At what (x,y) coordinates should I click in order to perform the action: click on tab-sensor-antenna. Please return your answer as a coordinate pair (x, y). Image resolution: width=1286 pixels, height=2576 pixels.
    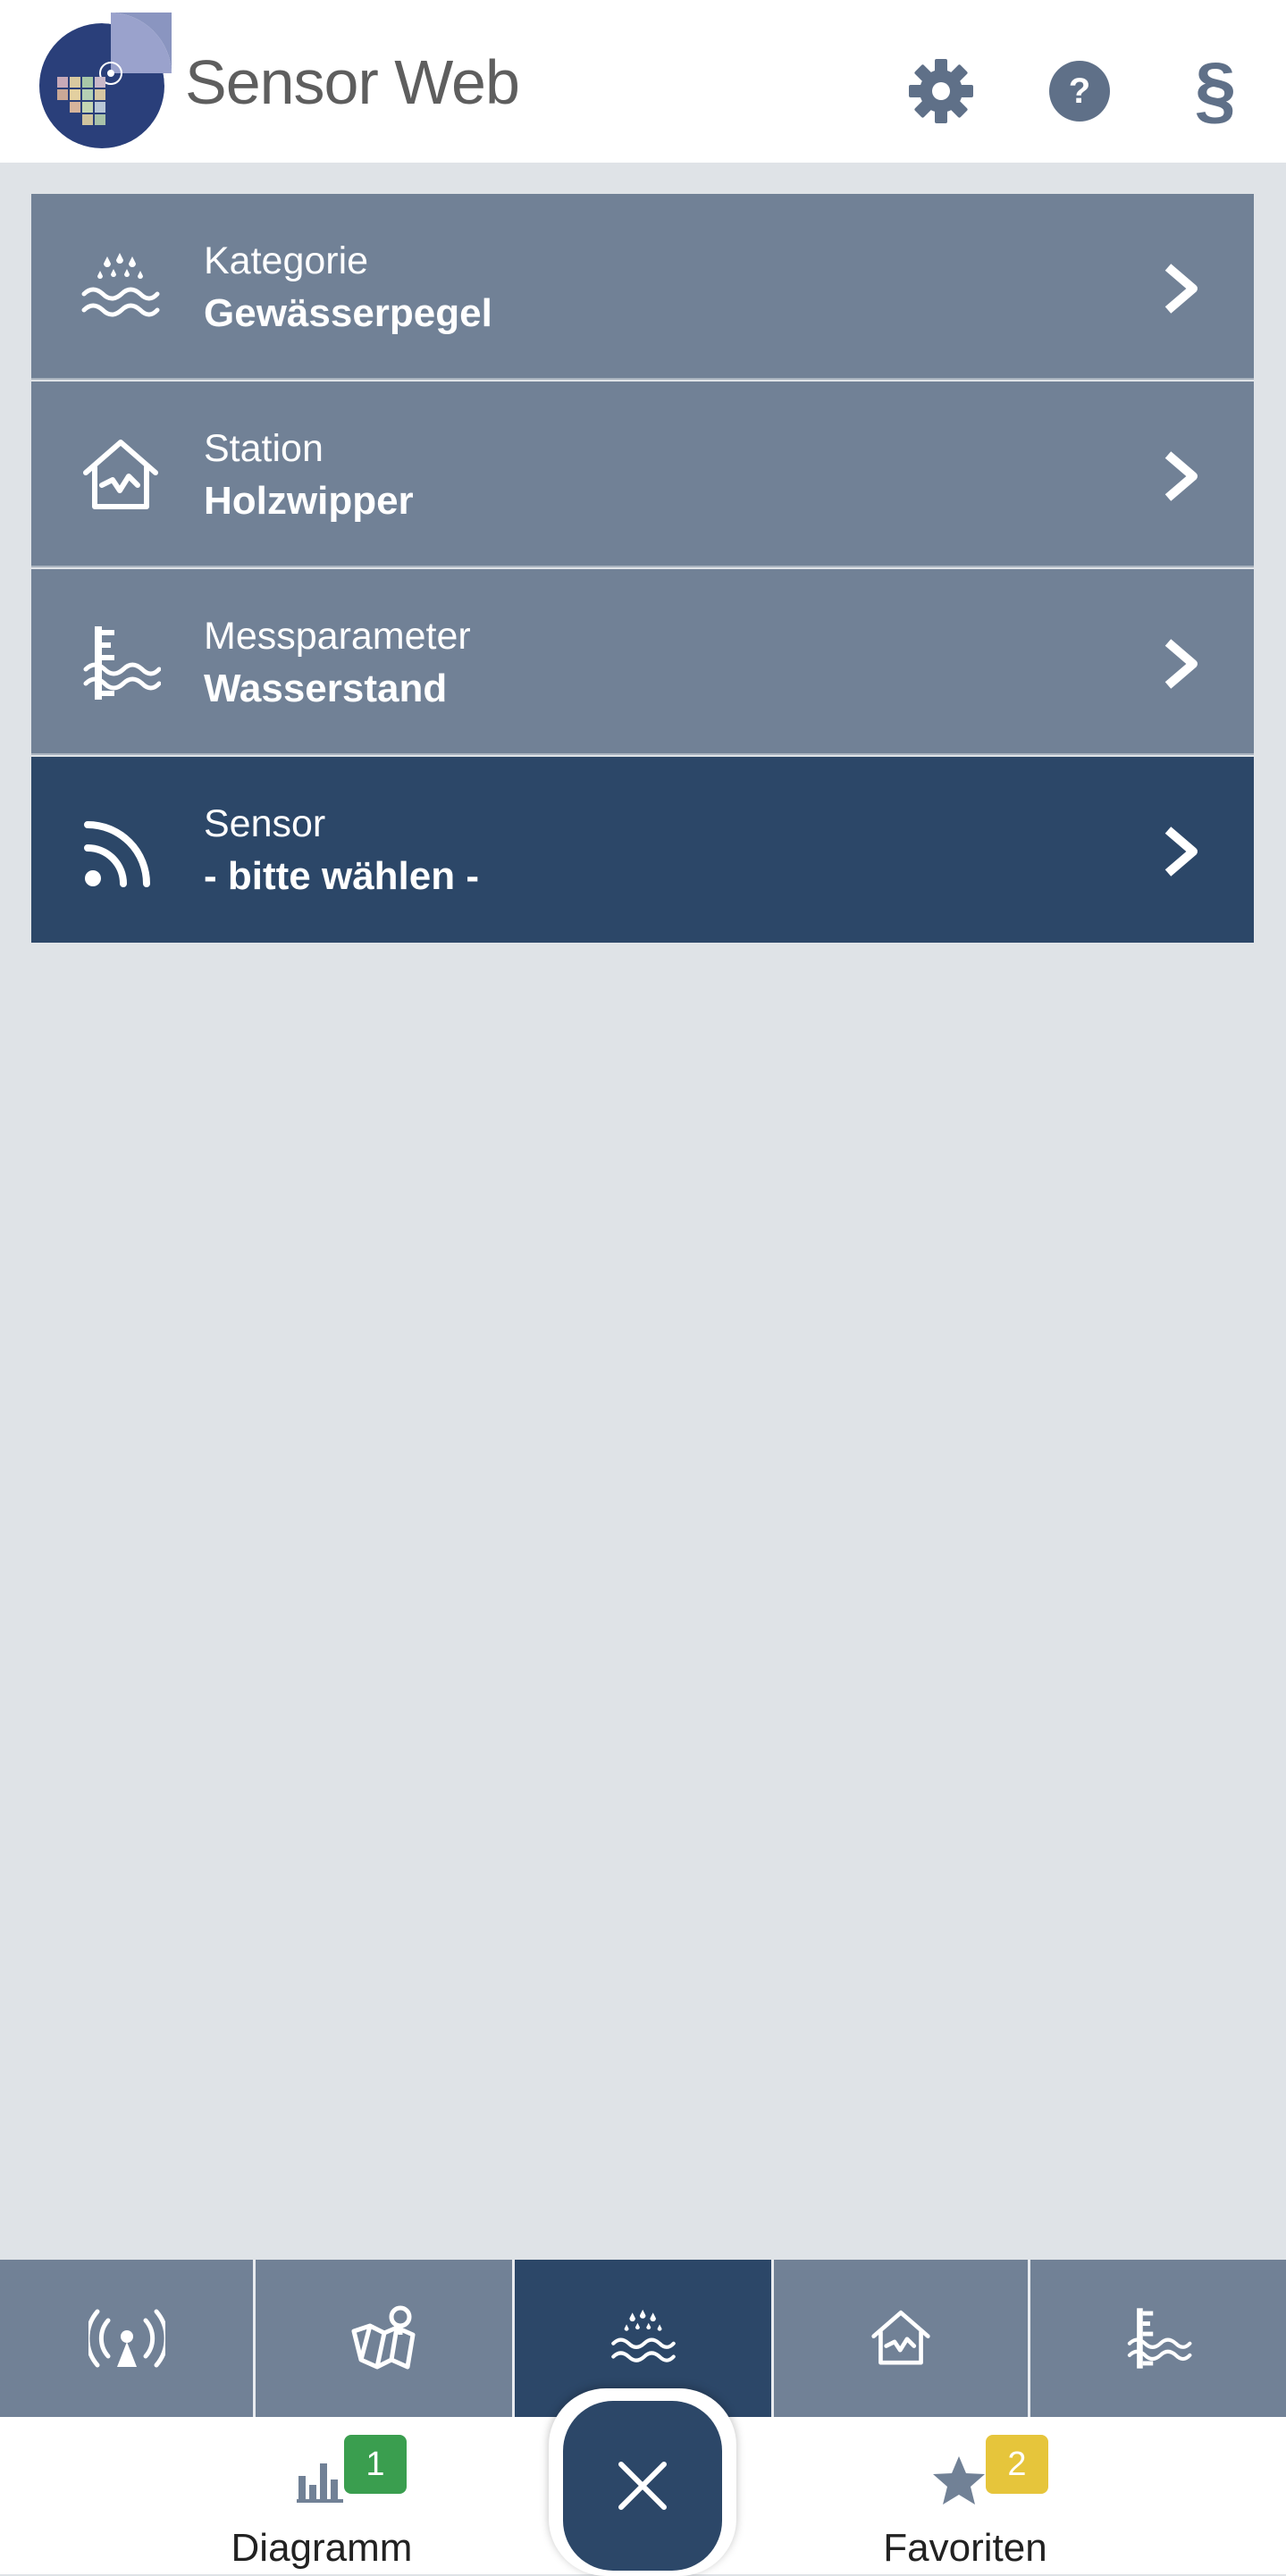
    Looking at the image, I should click on (128, 2338).